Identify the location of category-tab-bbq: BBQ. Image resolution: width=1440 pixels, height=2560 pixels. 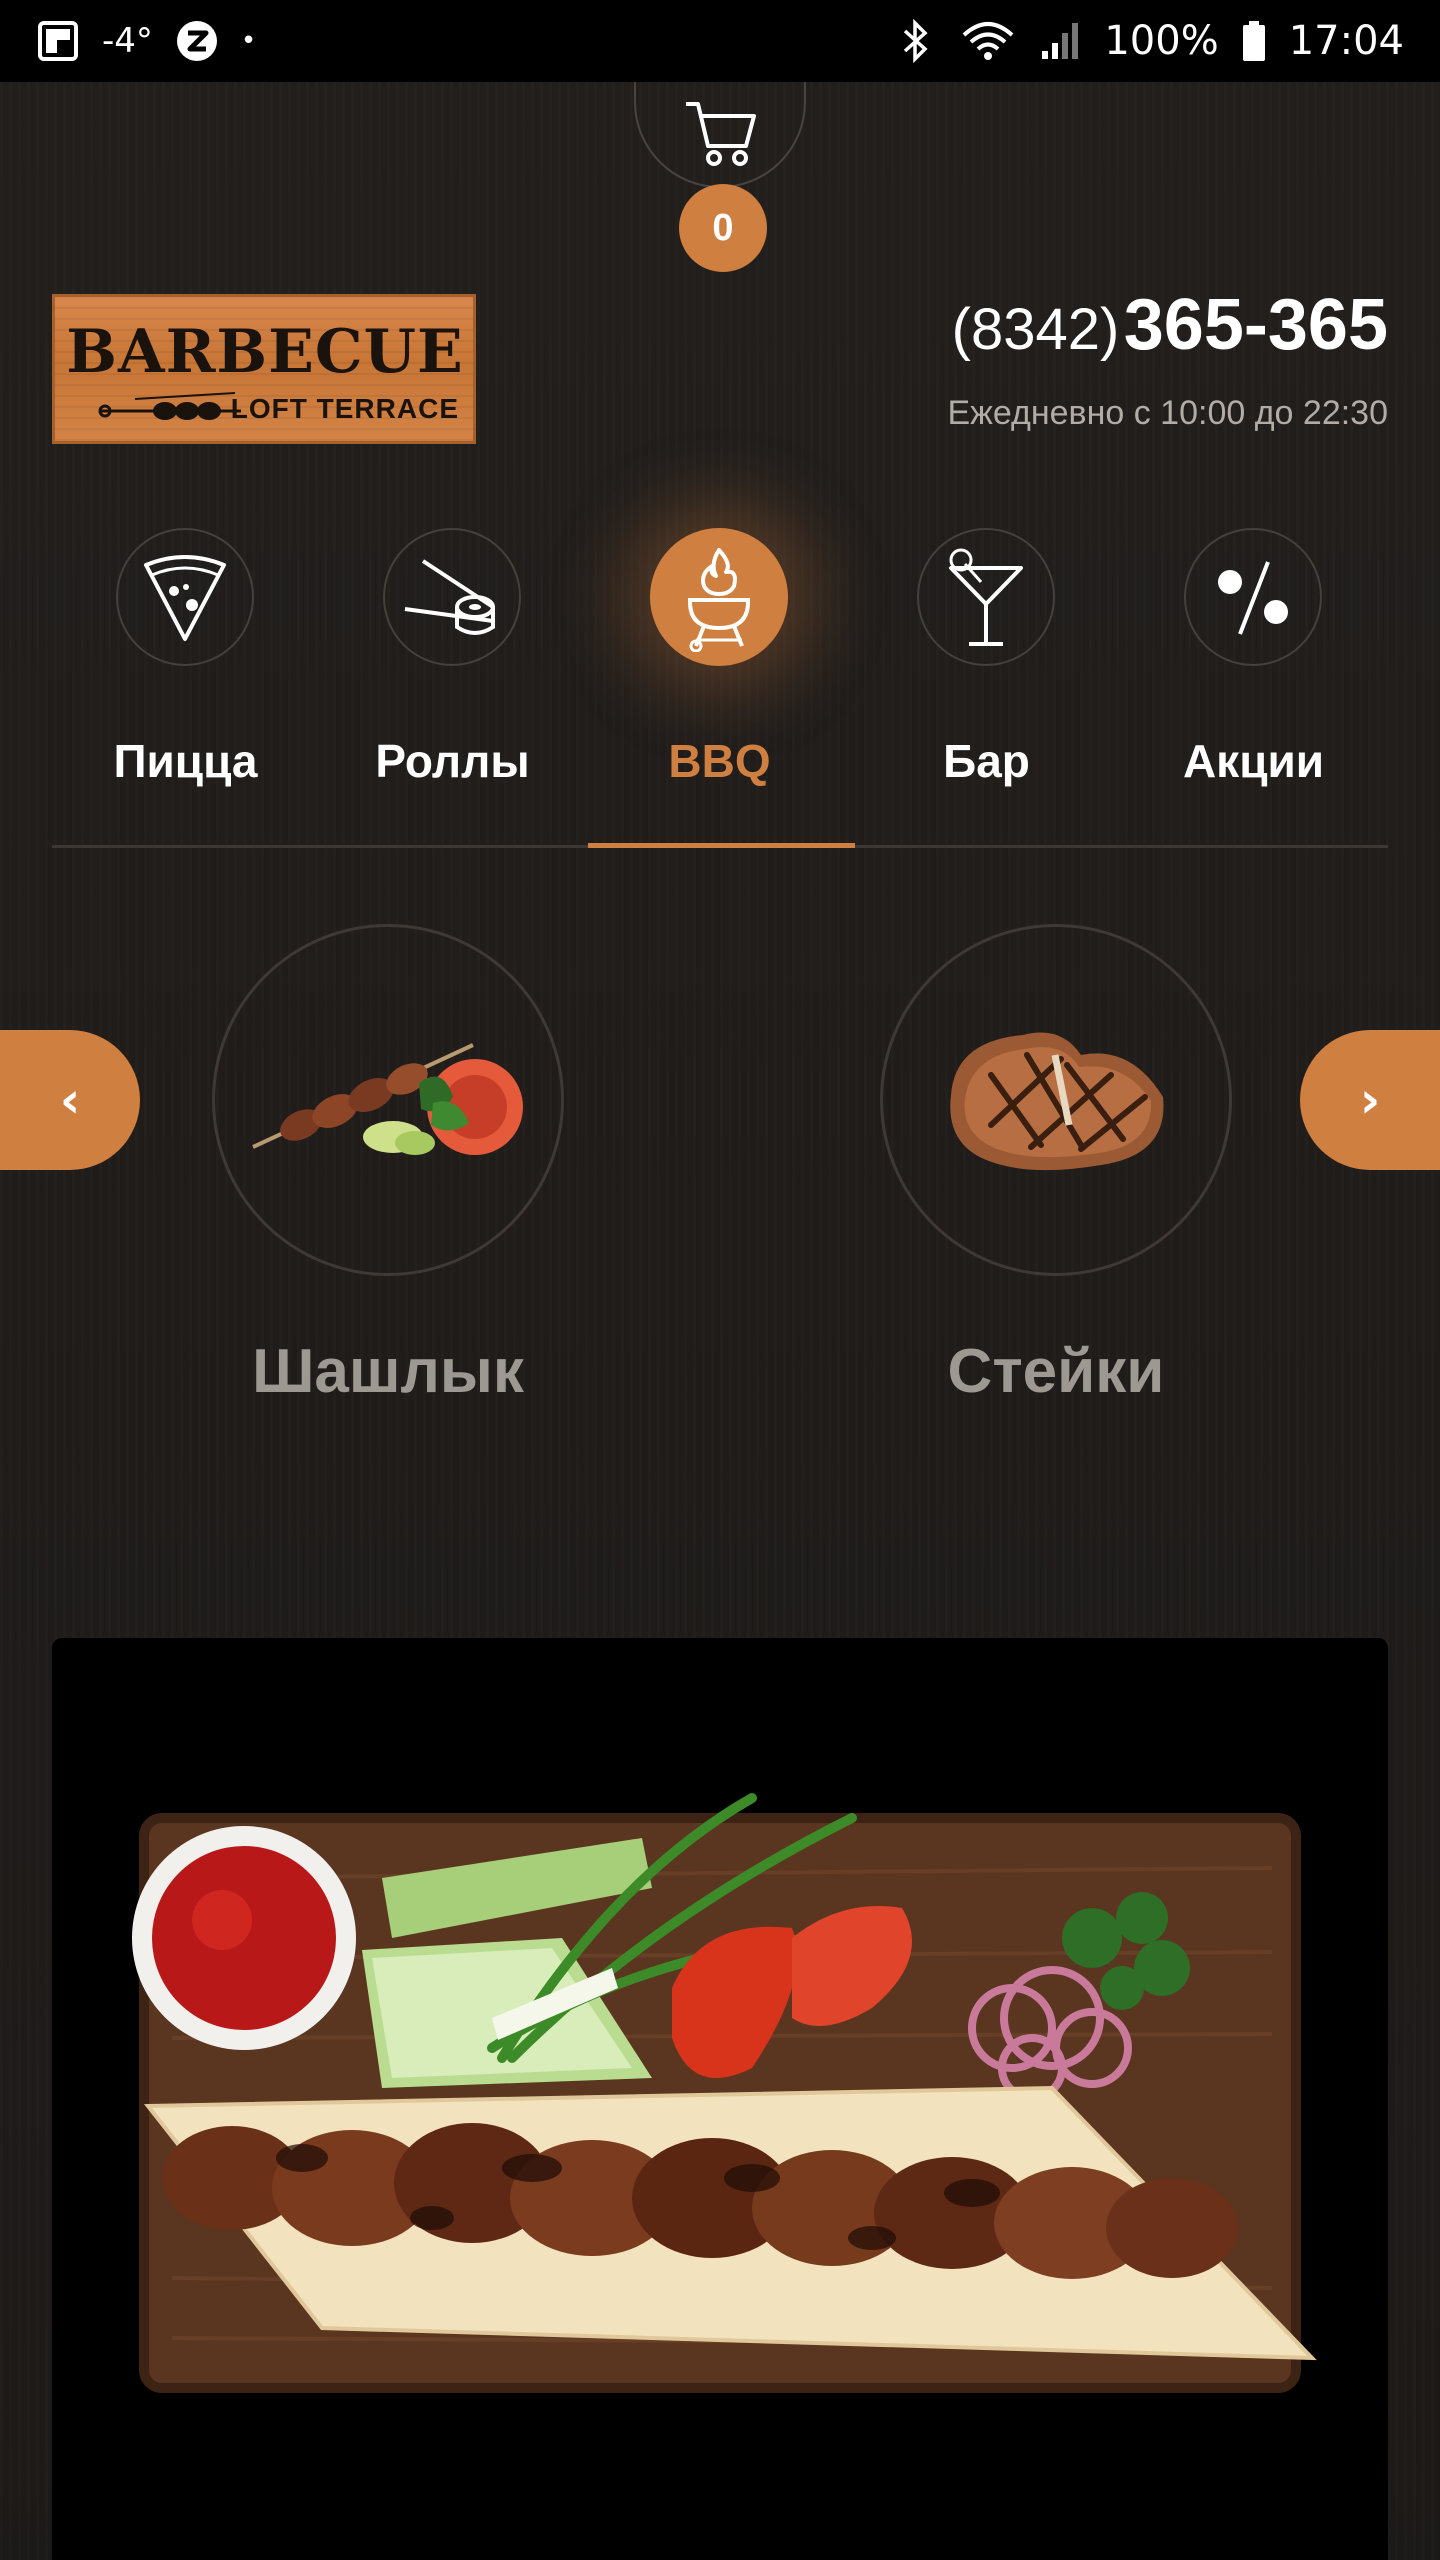
(719, 687).